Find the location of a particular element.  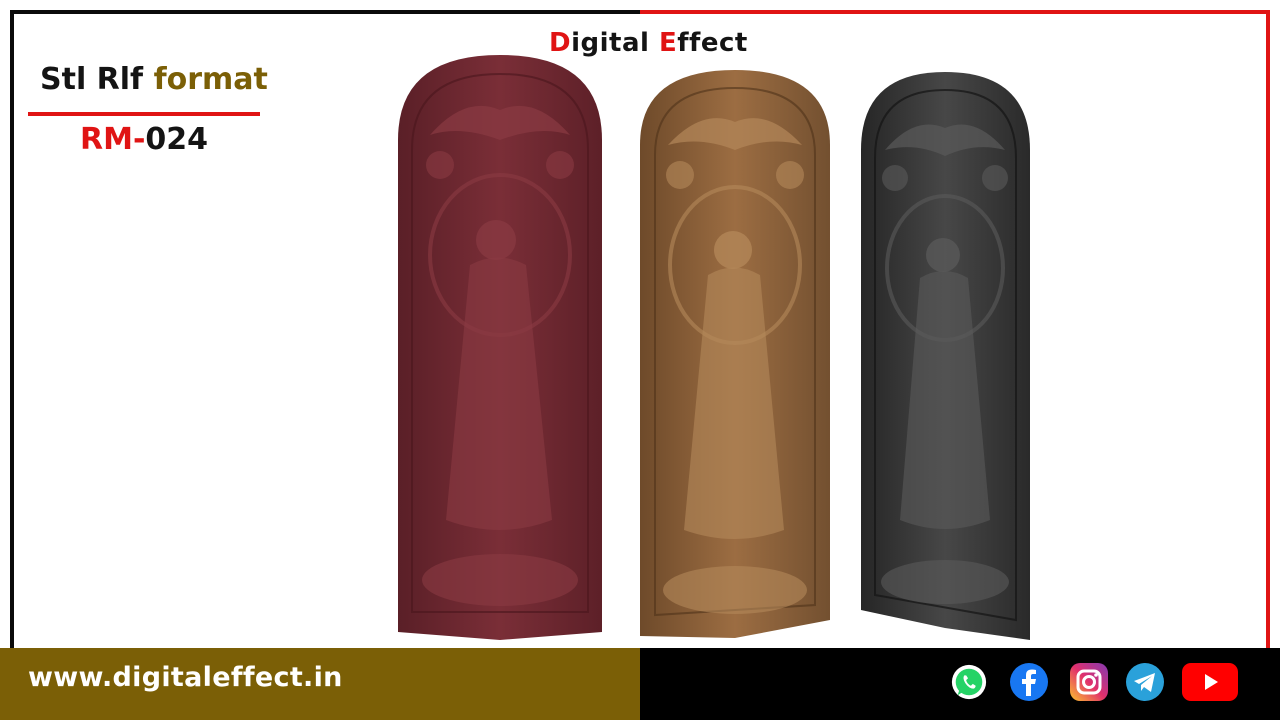

wood-relief-panel is located at coordinates (735, 354).